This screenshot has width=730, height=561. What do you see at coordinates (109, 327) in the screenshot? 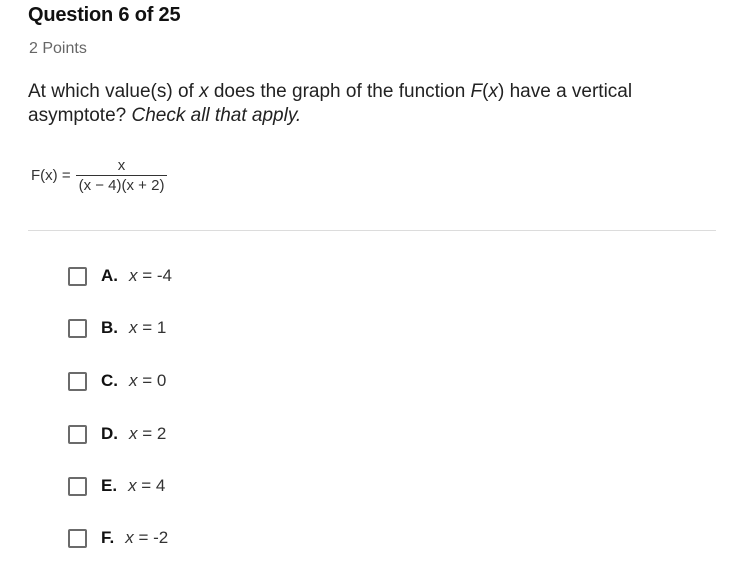
I see `option-letter: B.` at bounding box center [109, 327].